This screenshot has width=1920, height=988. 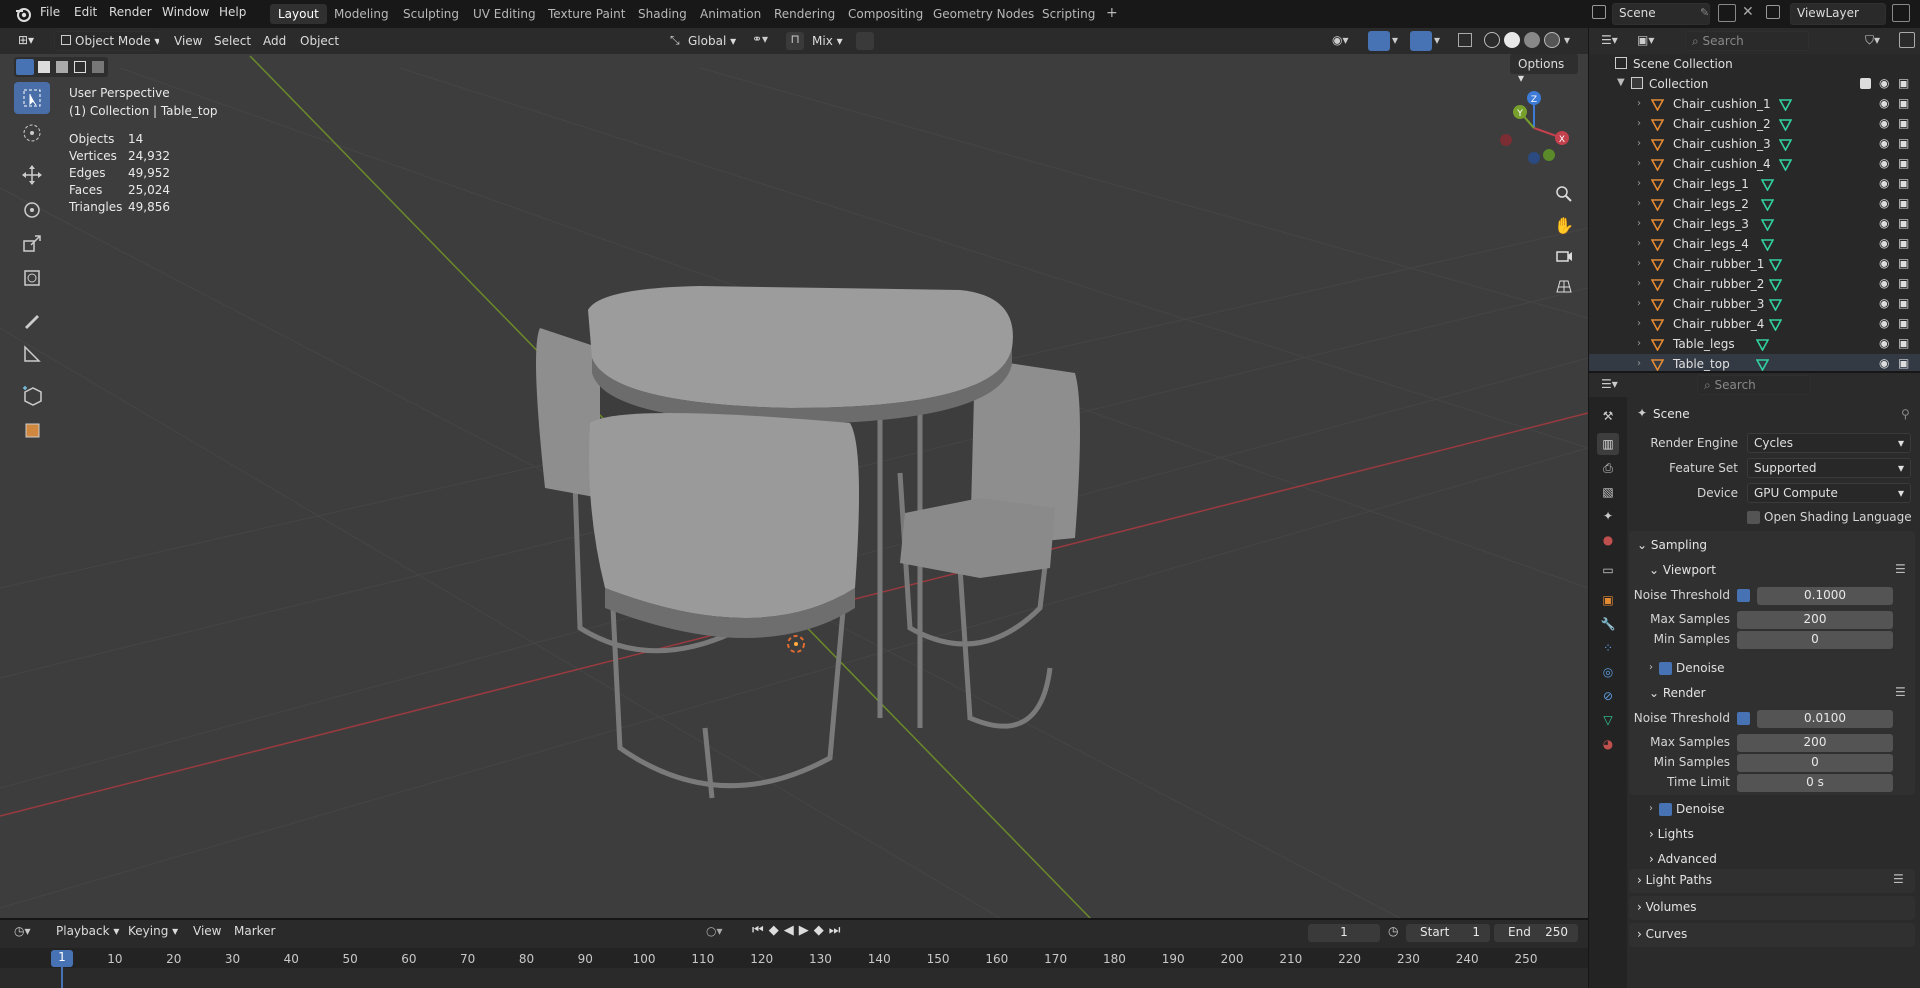 What do you see at coordinates (80, 67) in the screenshot?
I see `select-invert-icon` at bounding box center [80, 67].